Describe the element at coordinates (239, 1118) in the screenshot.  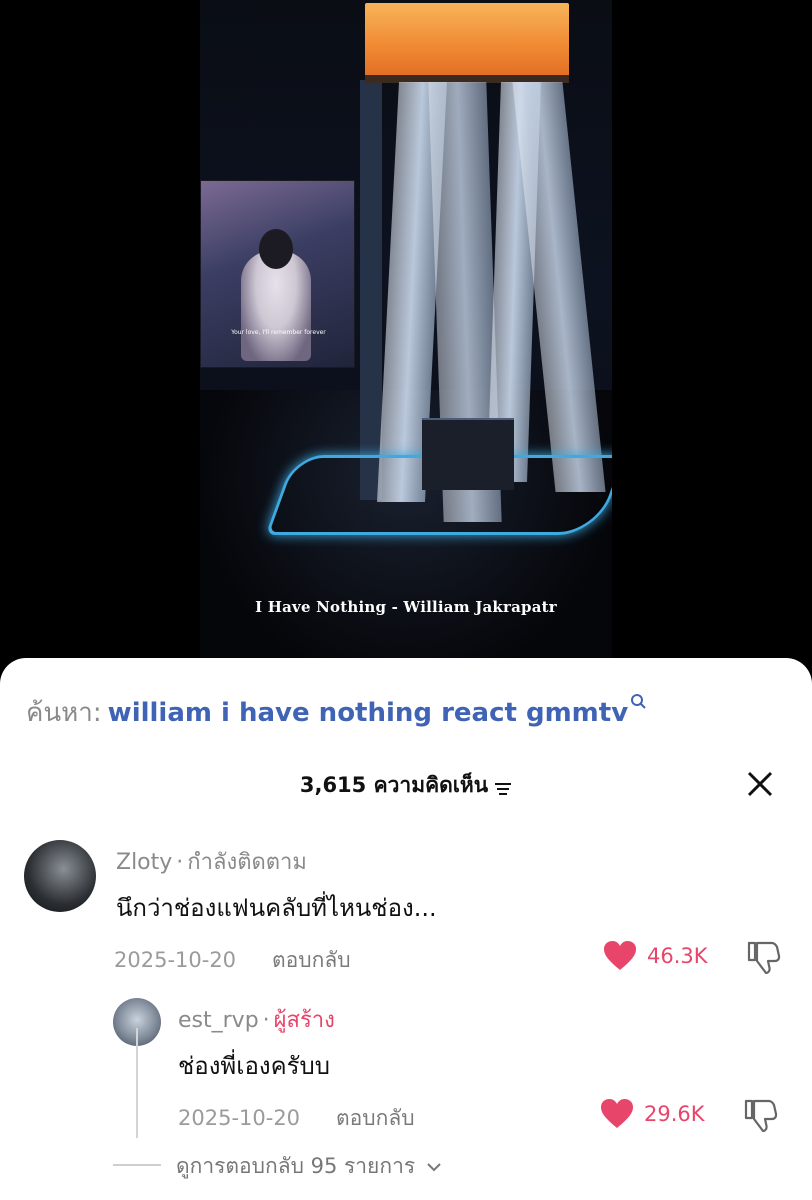
I see `reply-date: 2025-10-20` at that location.